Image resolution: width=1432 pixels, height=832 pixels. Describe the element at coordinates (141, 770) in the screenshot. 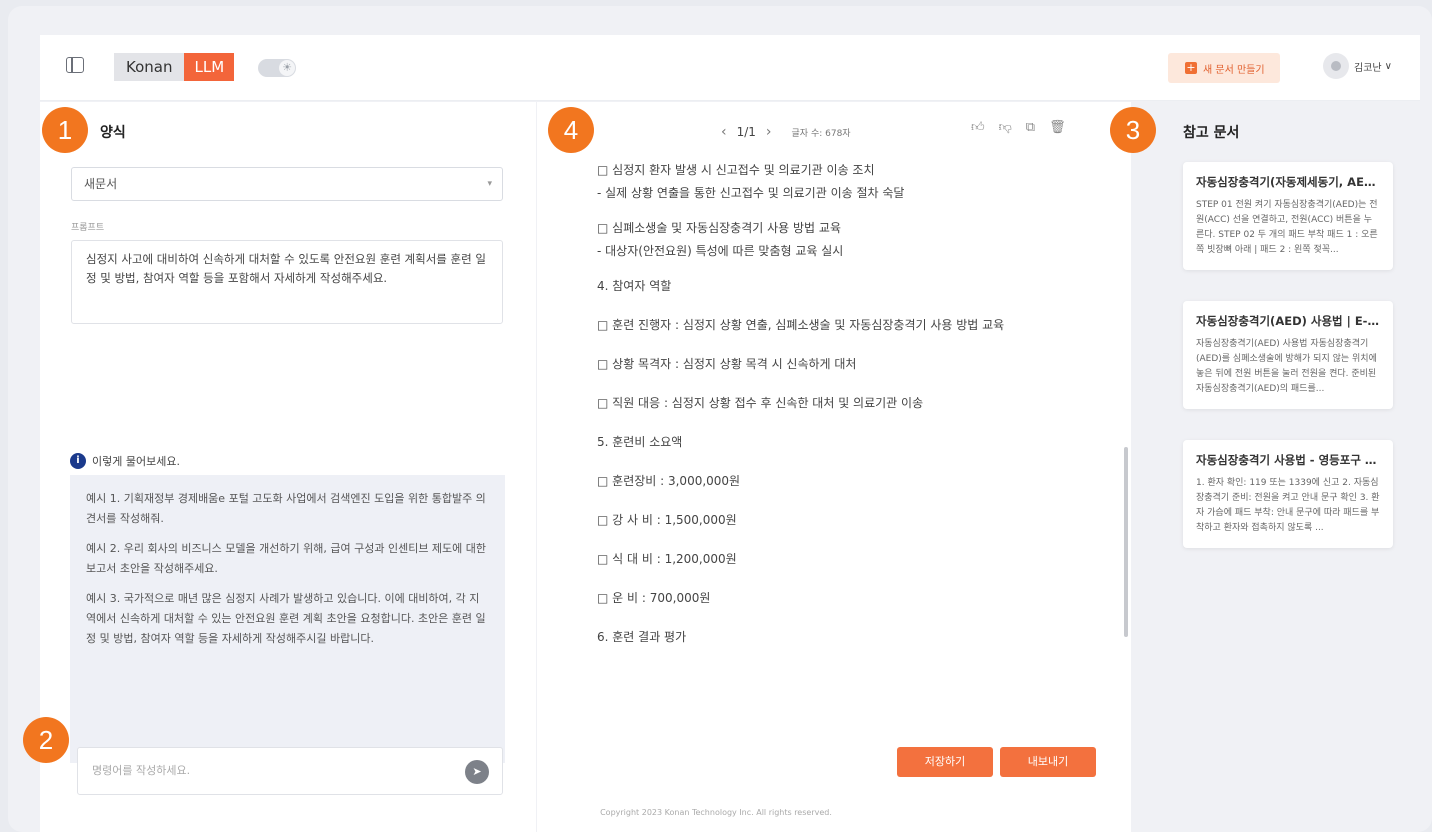

I see `command-placeholder: 명령어를 작성하세요.` at that location.